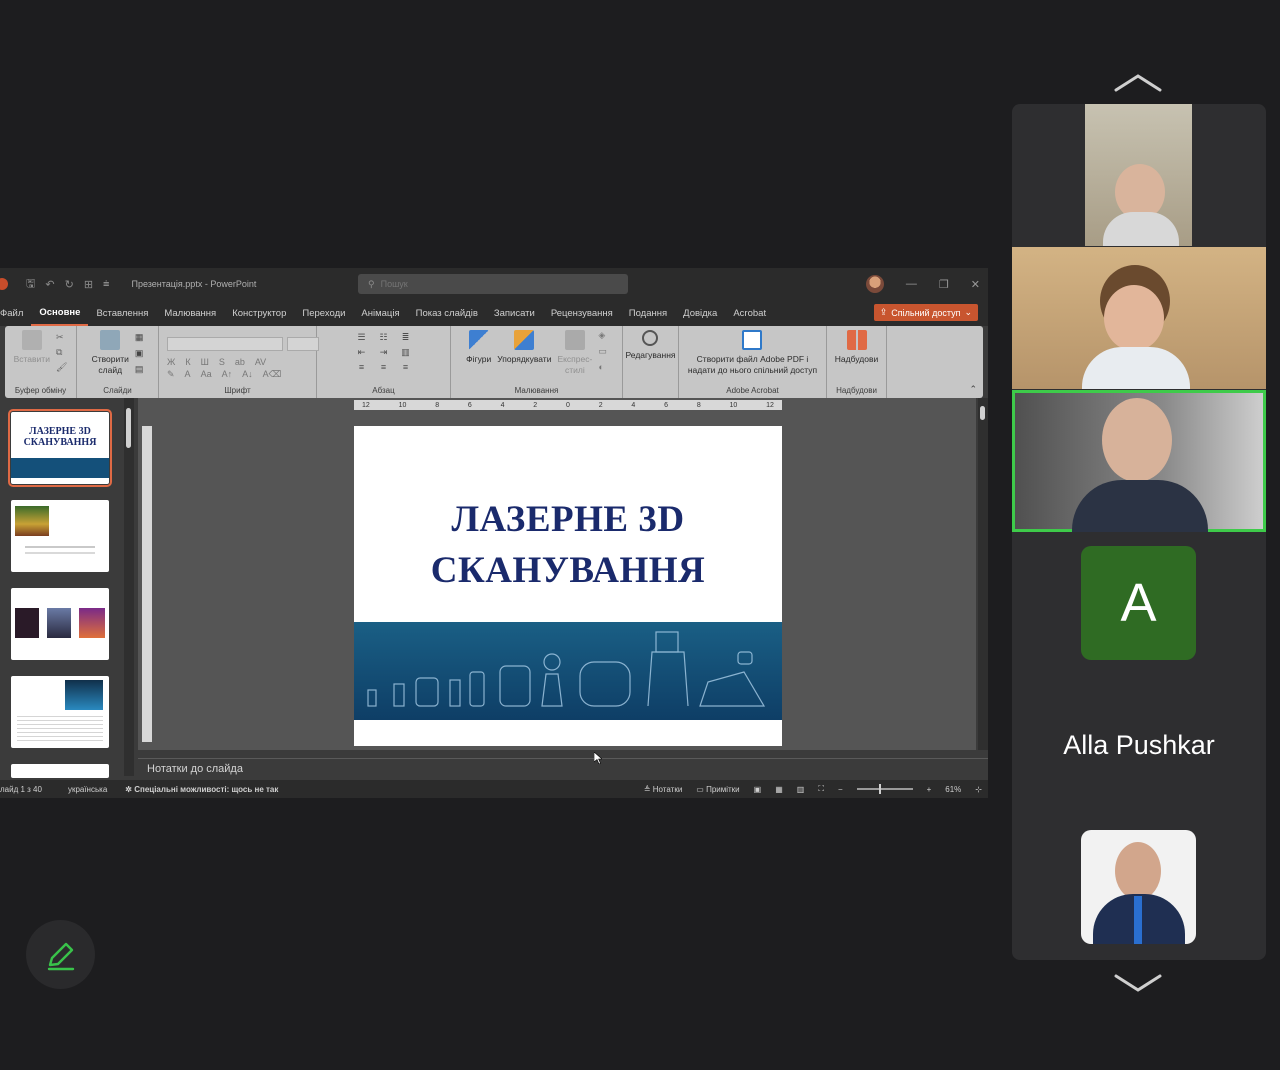  Describe the element at coordinates (227, 374) in the screenshot. I see `grow-font-icon: A↑` at that location.